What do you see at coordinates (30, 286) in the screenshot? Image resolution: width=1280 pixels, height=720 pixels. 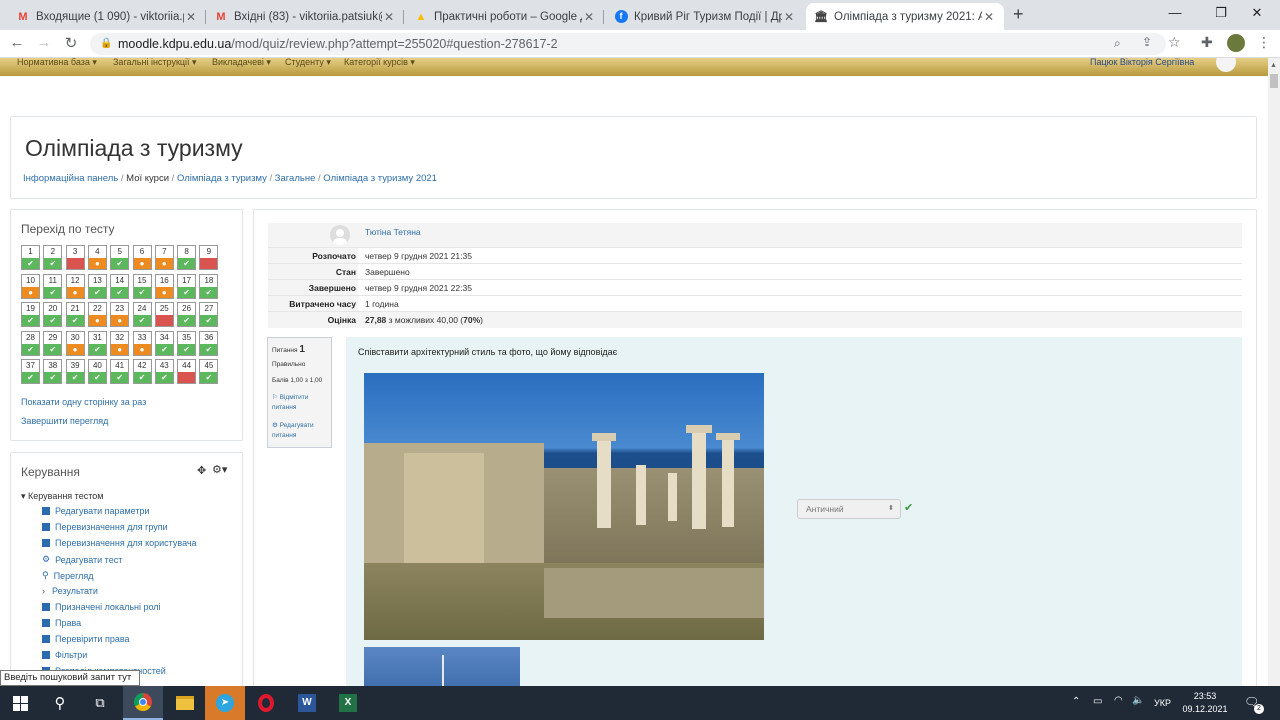 I see `quiz-nav-button: 10 ●` at bounding box center [30, 286].